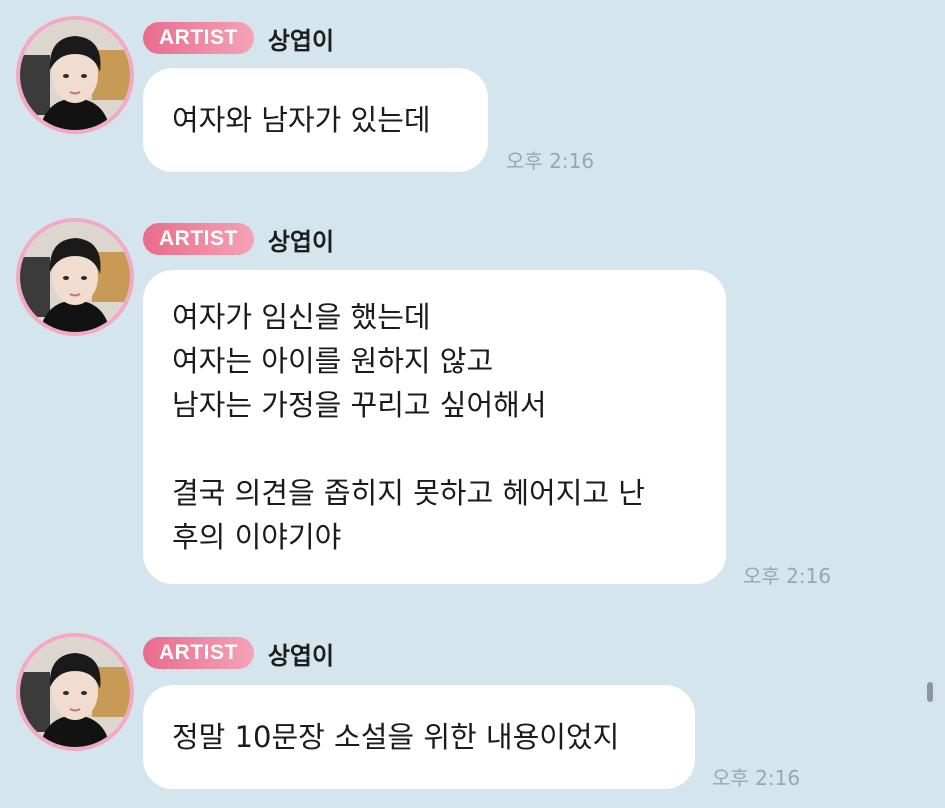 This screenshot has width=945, height=808. What do you see at coordinates (434, 449) in the screenshot?
I see `message-line` at bounding box center [434, 449].